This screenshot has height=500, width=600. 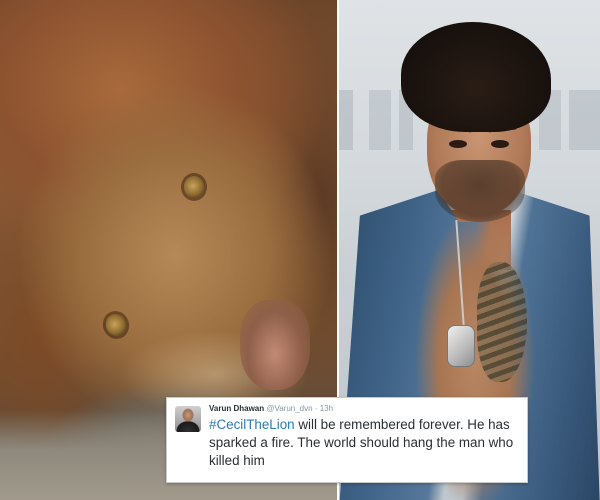 What do you see at coordinates (480, 191) in the screenshot?
I see `beard` at bounding box center [480, 191].